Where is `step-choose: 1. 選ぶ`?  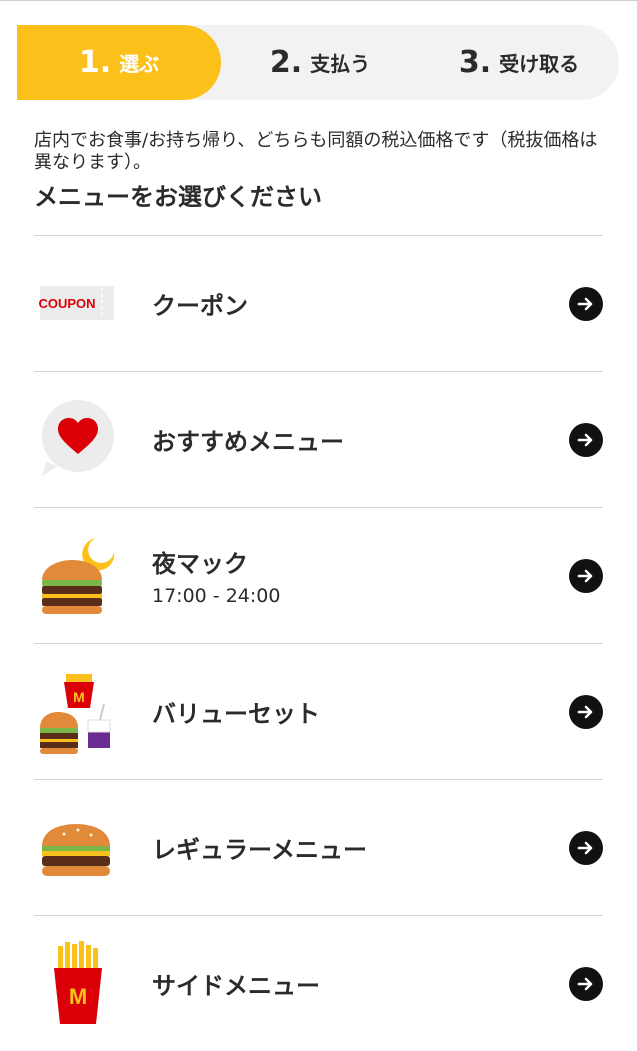
step-choose: 1. 選ぶ is located at coordinates (119, 62).